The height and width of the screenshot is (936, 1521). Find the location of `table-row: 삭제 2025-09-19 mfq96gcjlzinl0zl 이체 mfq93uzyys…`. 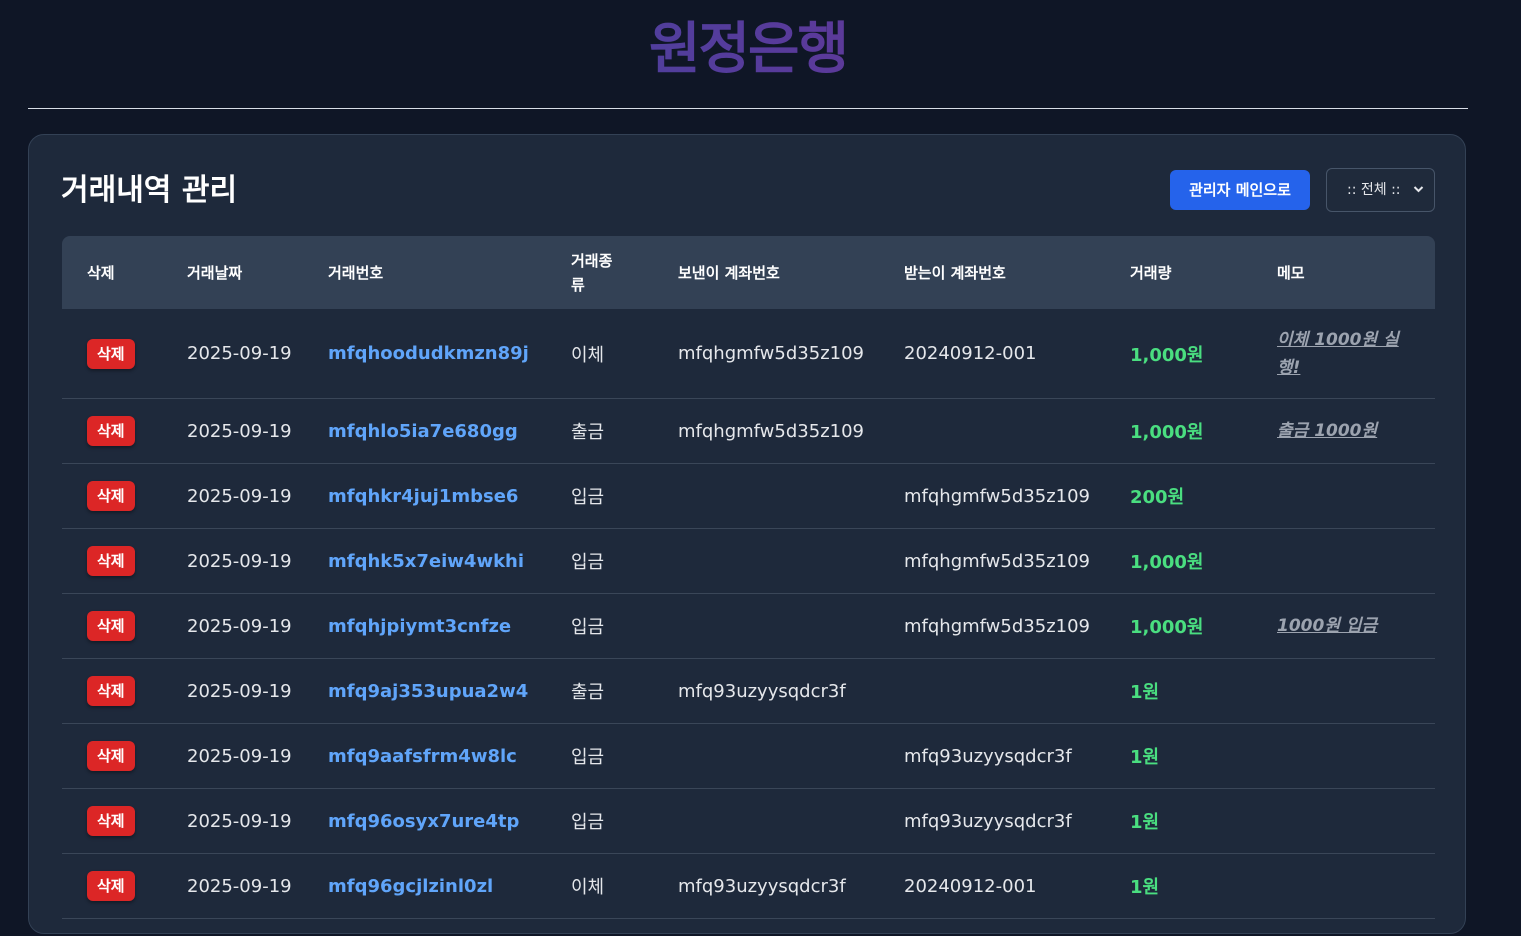

table-row: 삭제 2025-09-19 mfq96gcjlzinl0zl 이체 mfq93uzyys… is located at coordinates (748, 886).